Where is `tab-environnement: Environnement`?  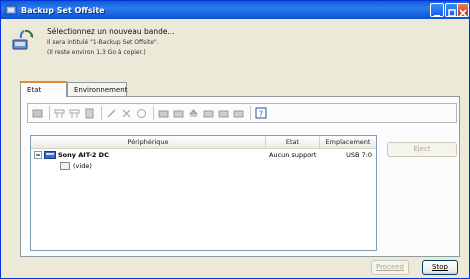
tab-environnement: Environnement is located at coordinates (97, 89).